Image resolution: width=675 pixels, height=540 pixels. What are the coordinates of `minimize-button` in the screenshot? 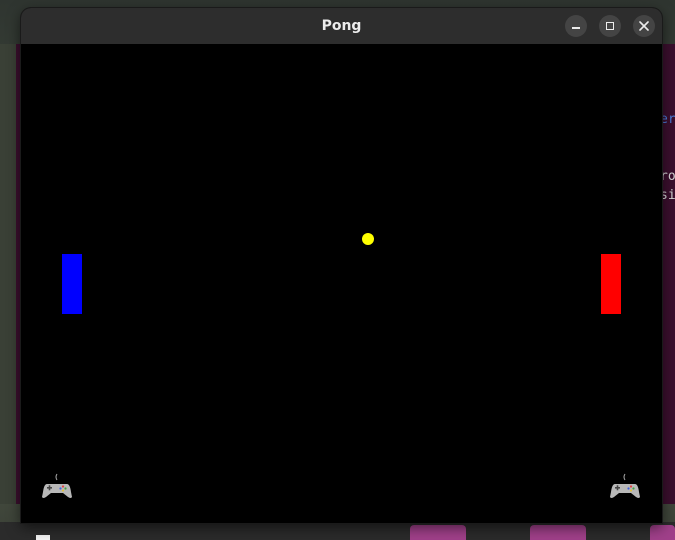 It's located at (576, 26).